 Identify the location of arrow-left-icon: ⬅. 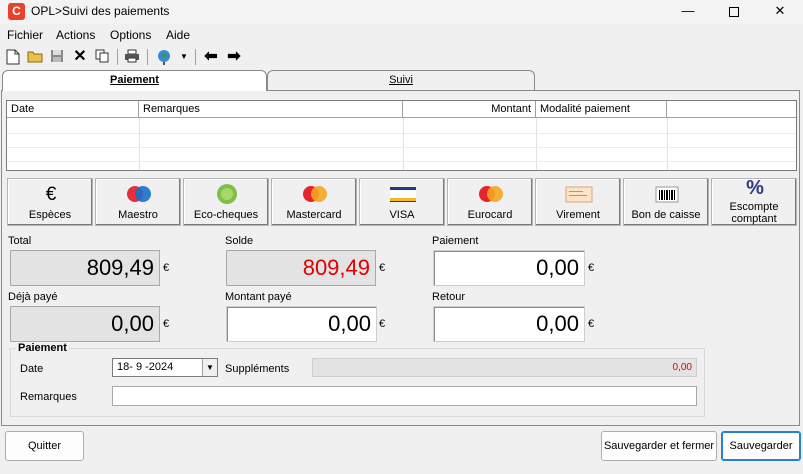
(211, 57).